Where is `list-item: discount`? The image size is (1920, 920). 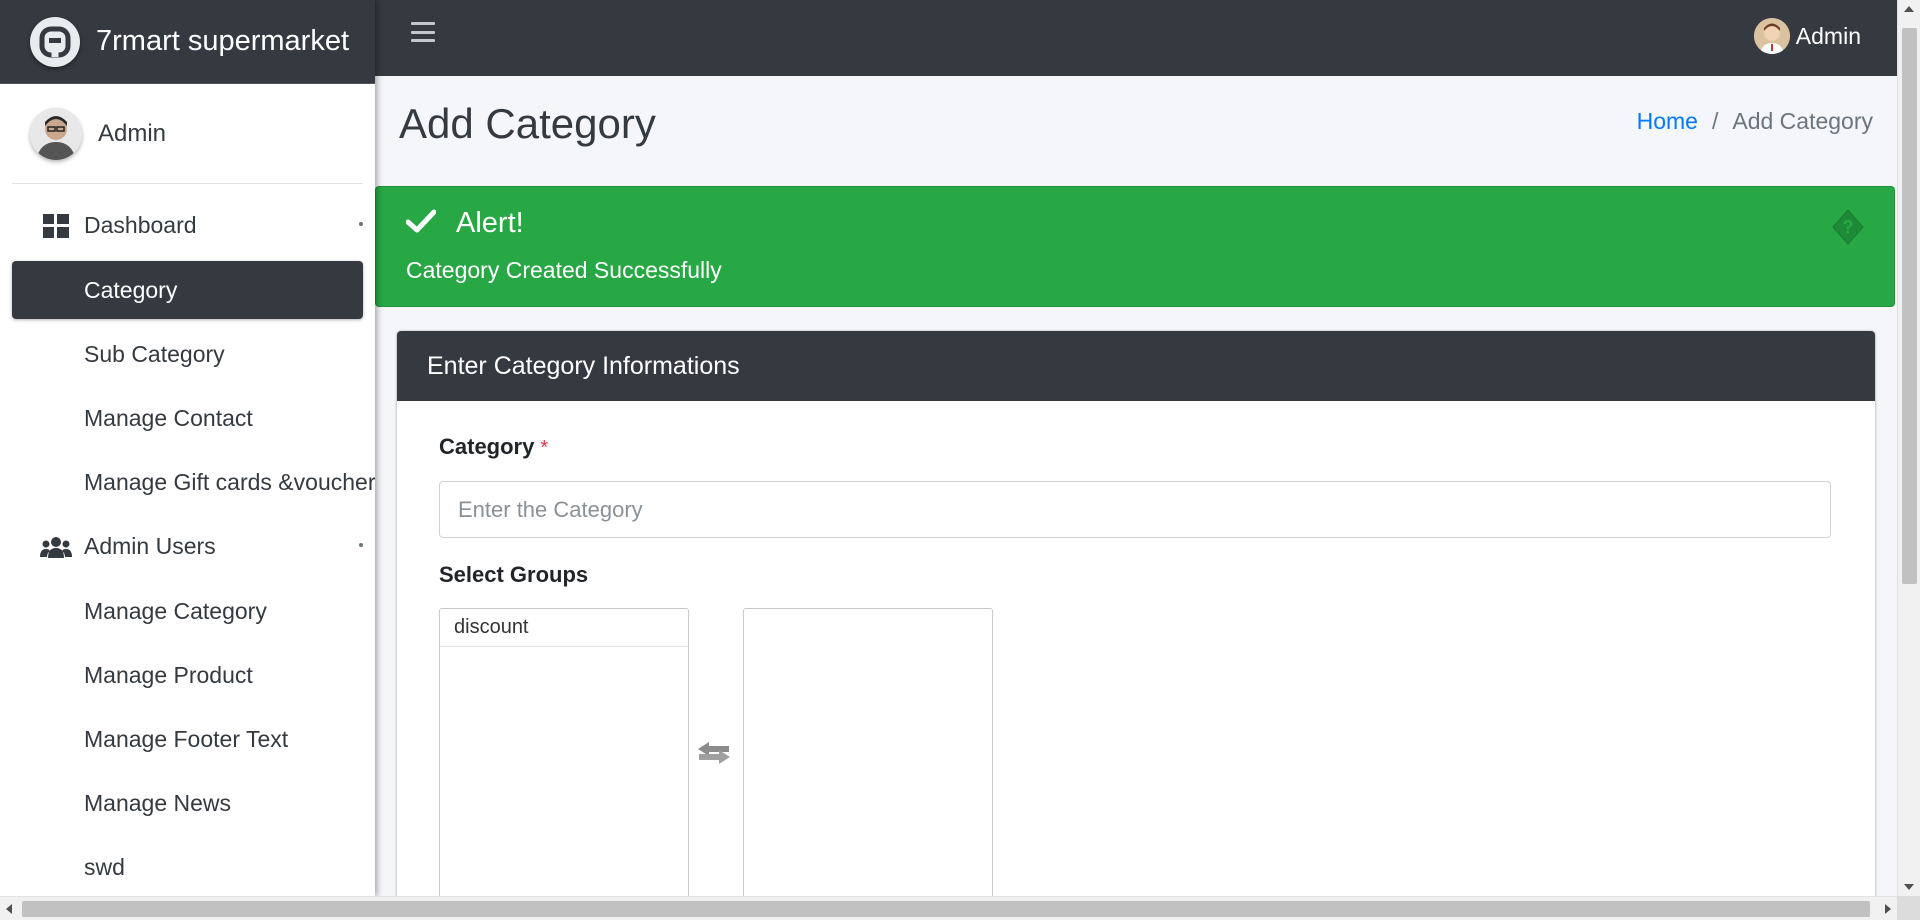
list-item: discount is located at coordinates (564, 628).